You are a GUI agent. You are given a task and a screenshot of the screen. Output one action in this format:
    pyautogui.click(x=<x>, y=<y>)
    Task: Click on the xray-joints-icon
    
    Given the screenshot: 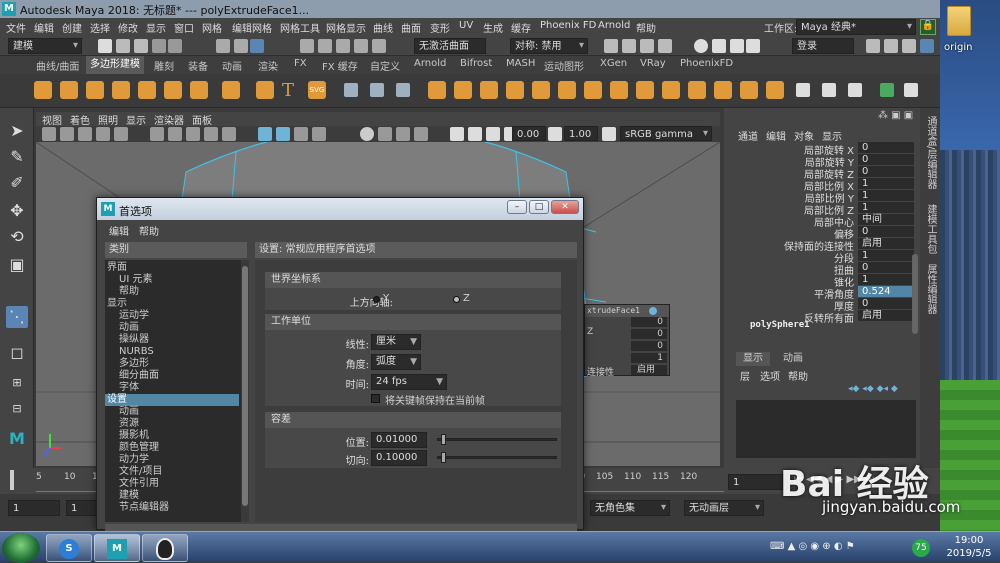 What is the action you would take?
    pyautogui.click(x=493, y=134)
    